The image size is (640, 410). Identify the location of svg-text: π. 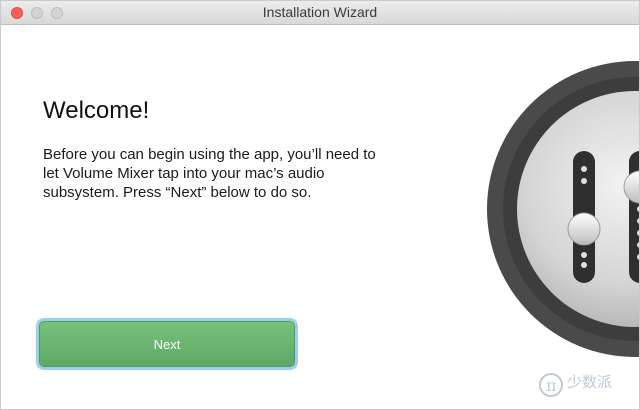
(551, 385).